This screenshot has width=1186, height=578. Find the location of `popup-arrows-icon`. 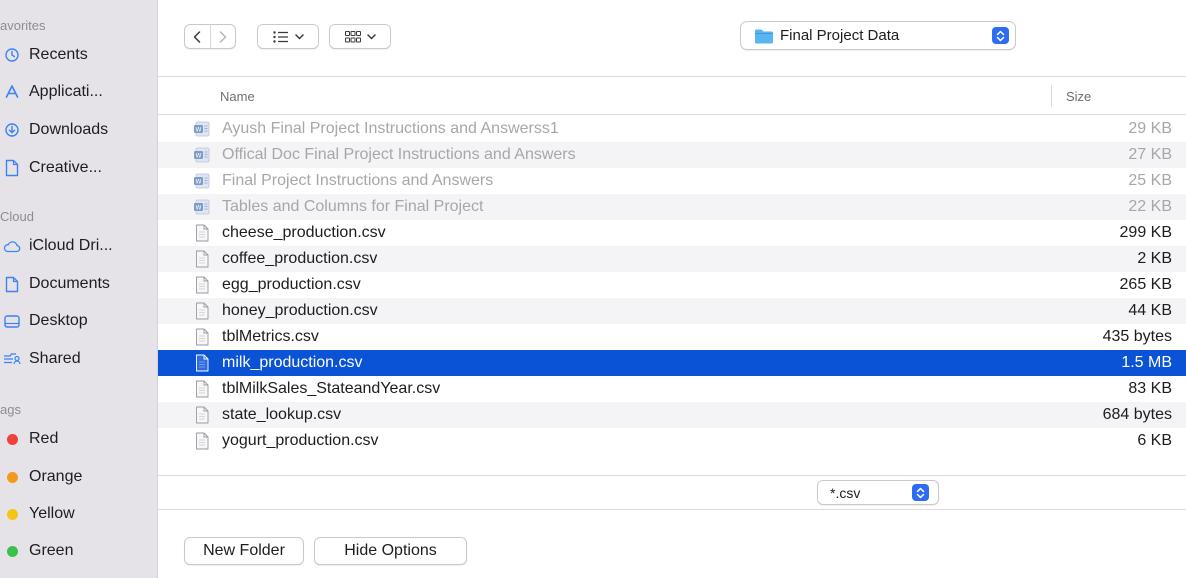

popup-arrows-icon is located at coordinates (1000, 35).